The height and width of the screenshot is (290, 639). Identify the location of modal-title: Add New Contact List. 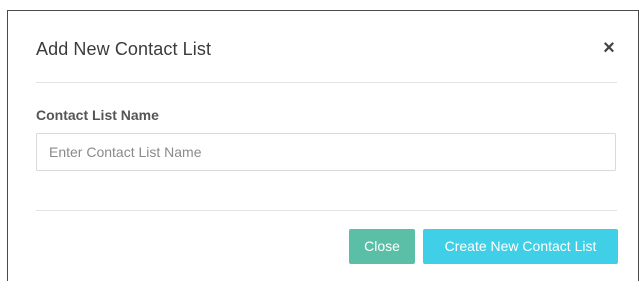
(124, 49).